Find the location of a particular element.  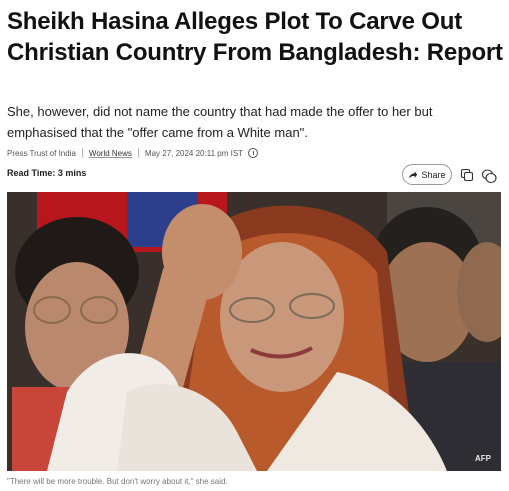

read-time: Read Time: 3 mins is located at coordinates (46, 175).